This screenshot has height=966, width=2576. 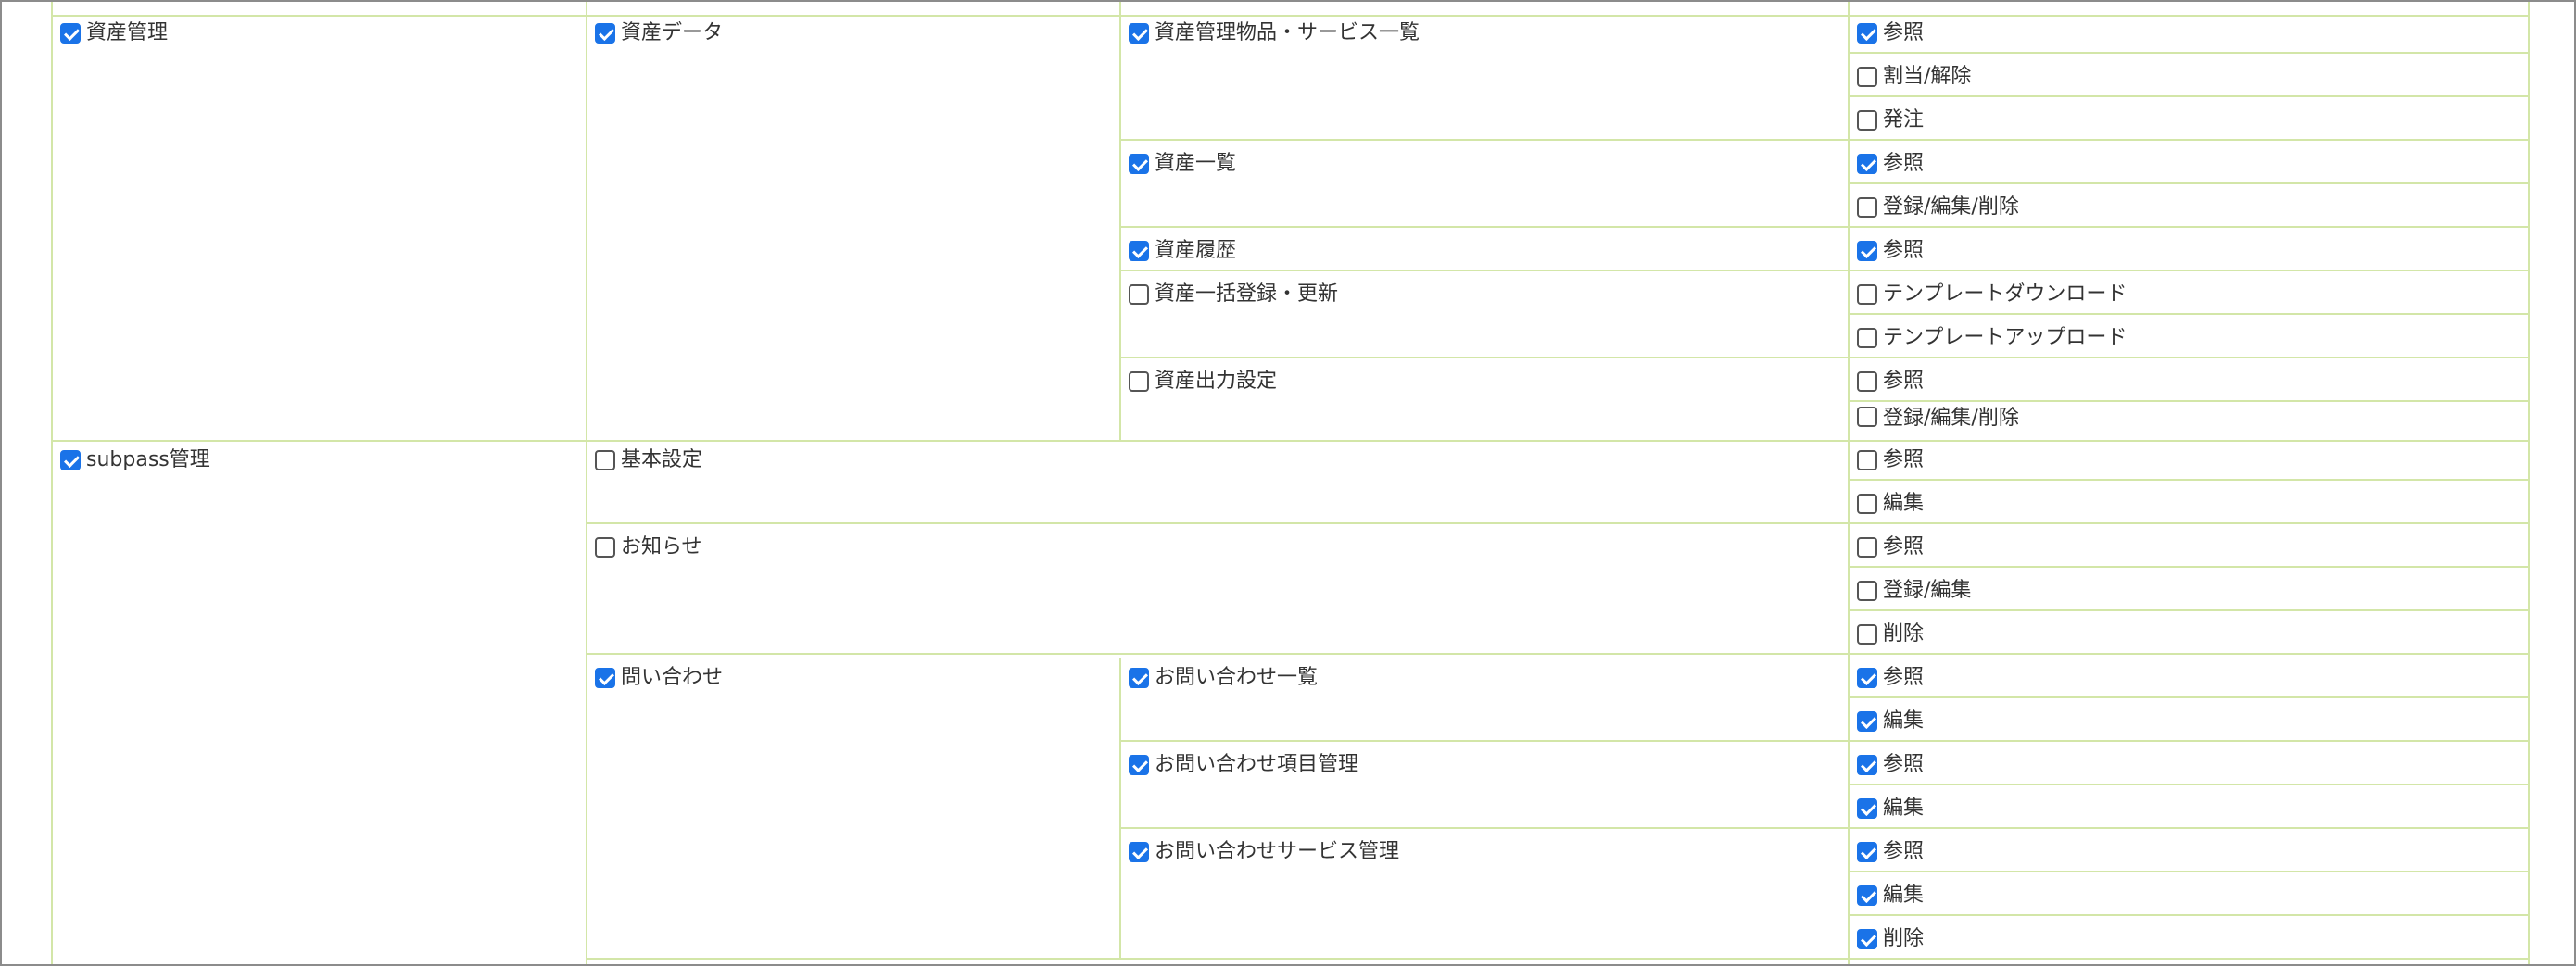 I want to click on feature-checkbox: 資産一覧, so click(x=1183, y=163).